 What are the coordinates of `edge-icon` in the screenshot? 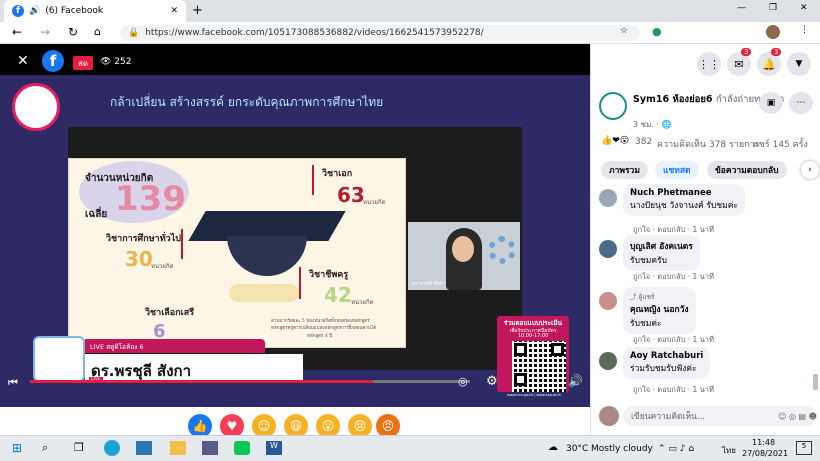 It's located at (112, 448).